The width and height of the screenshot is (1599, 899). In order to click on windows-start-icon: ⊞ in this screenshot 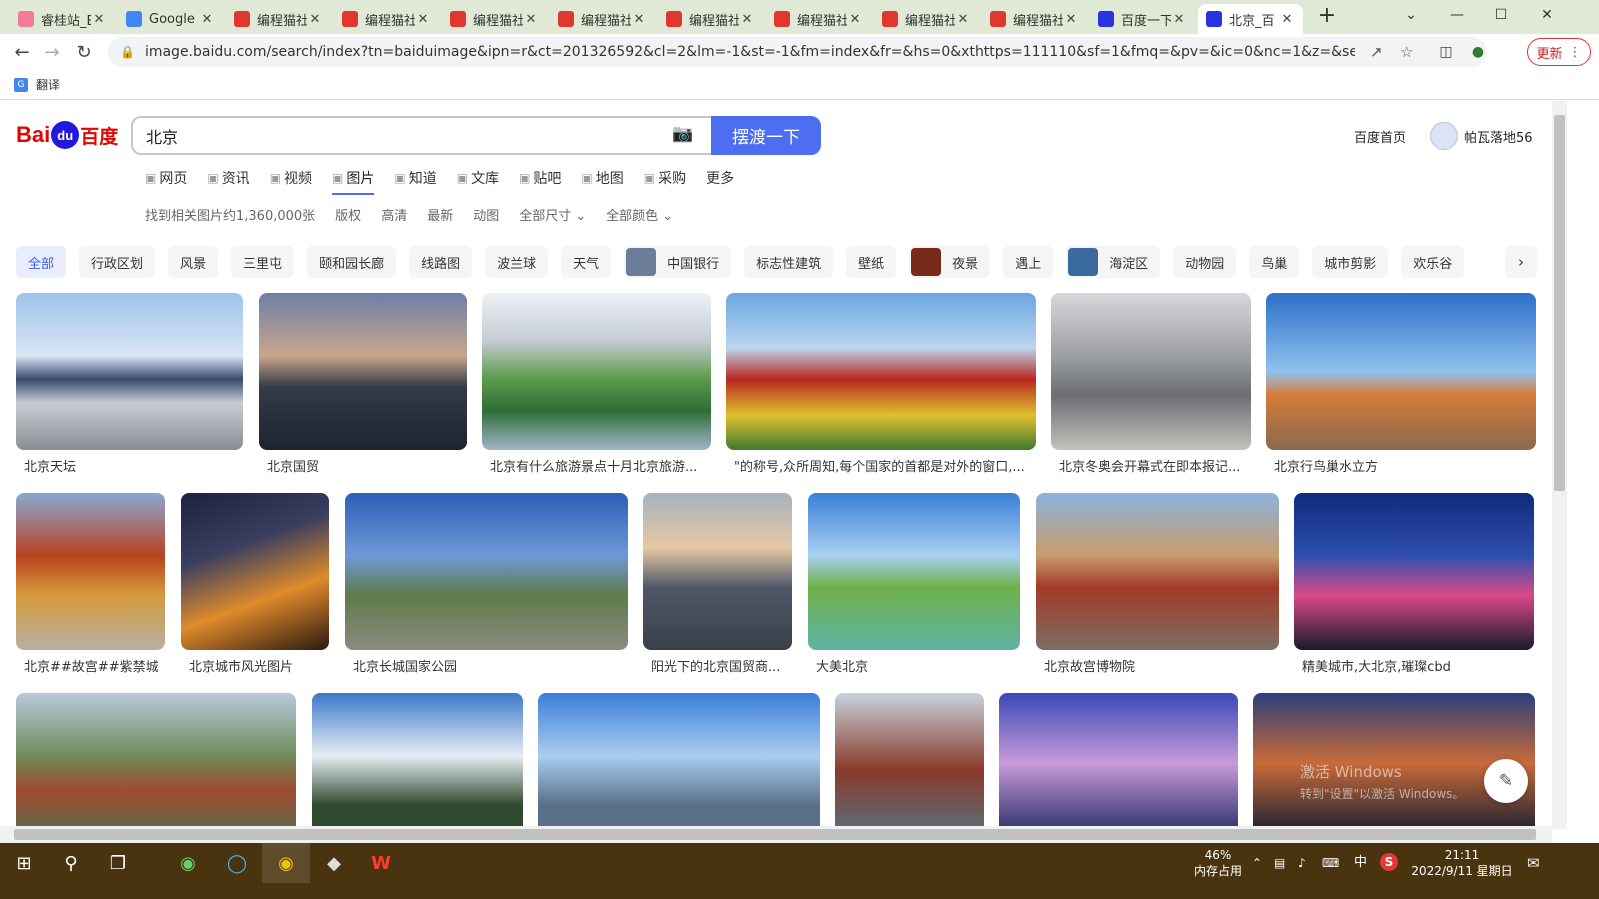, I will do `click(24, 863)`.